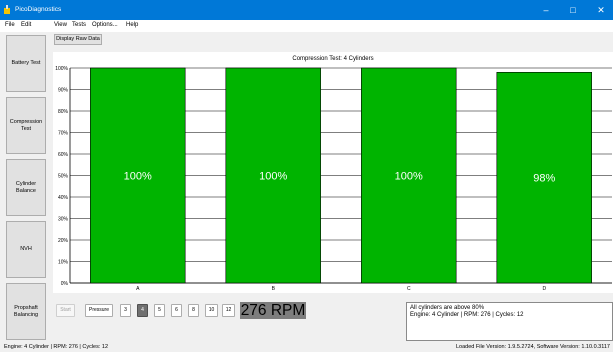 This screenshot has width=613, height=352. What do you see at coordinates (7, 9) in the screenshot?
I see `app-icon` at bounding box center [7, 9].